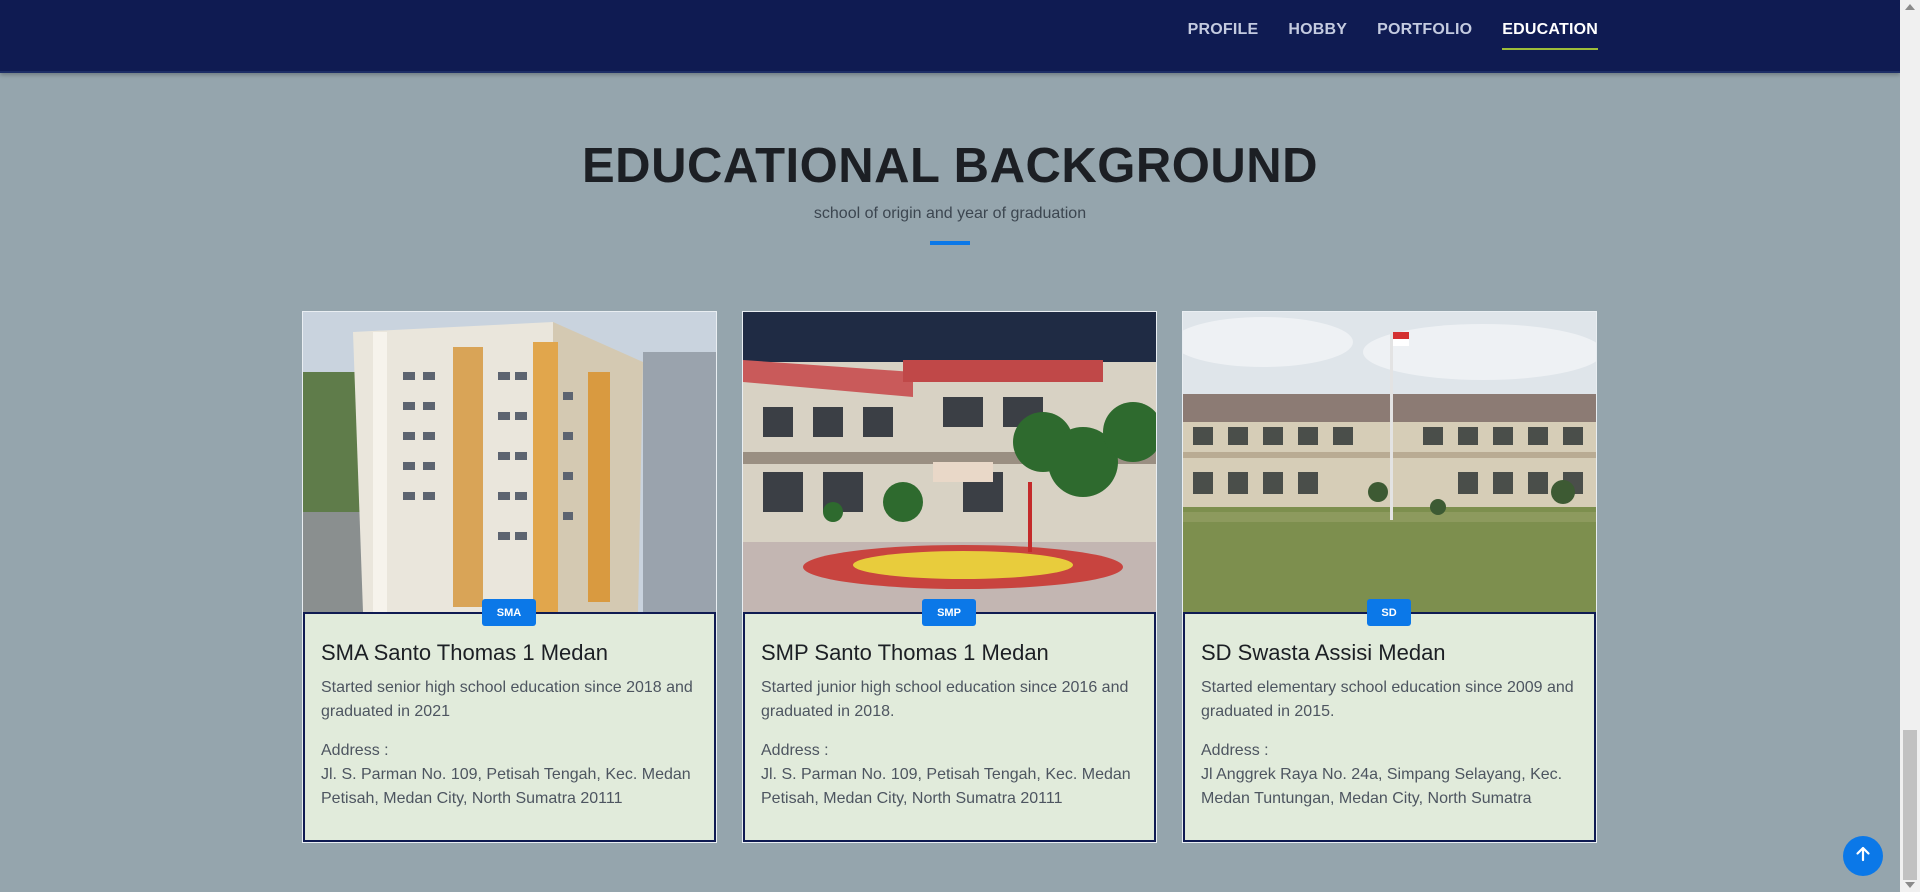 The width and height of the screenshot is (1920, 892). I want to click on scroll-up-arrow-icon, so click(1910, 7).